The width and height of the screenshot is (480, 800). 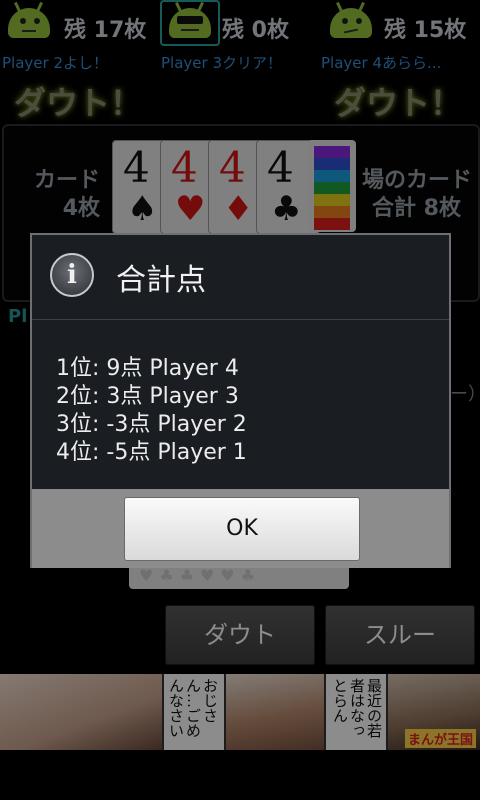 I want to click on ok-button: OK, so click(x=242, y=529).